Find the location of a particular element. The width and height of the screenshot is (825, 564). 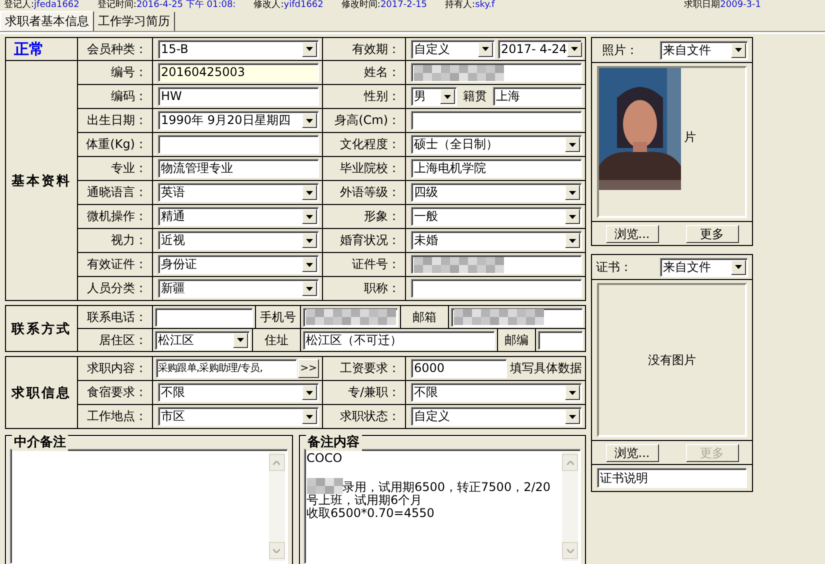

field-label: 邮编 is located at coordinates (517, 340).